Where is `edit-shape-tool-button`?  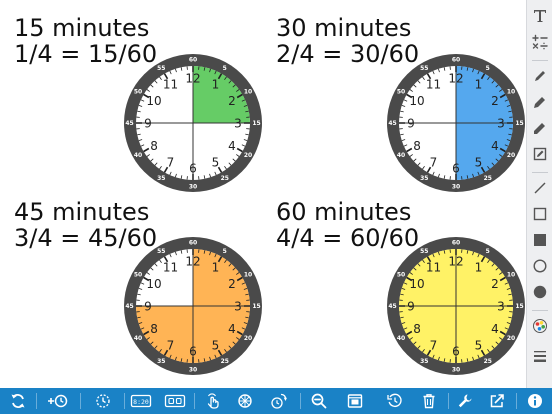 edit-shape-tool-button is located at coordinates (539, 154).